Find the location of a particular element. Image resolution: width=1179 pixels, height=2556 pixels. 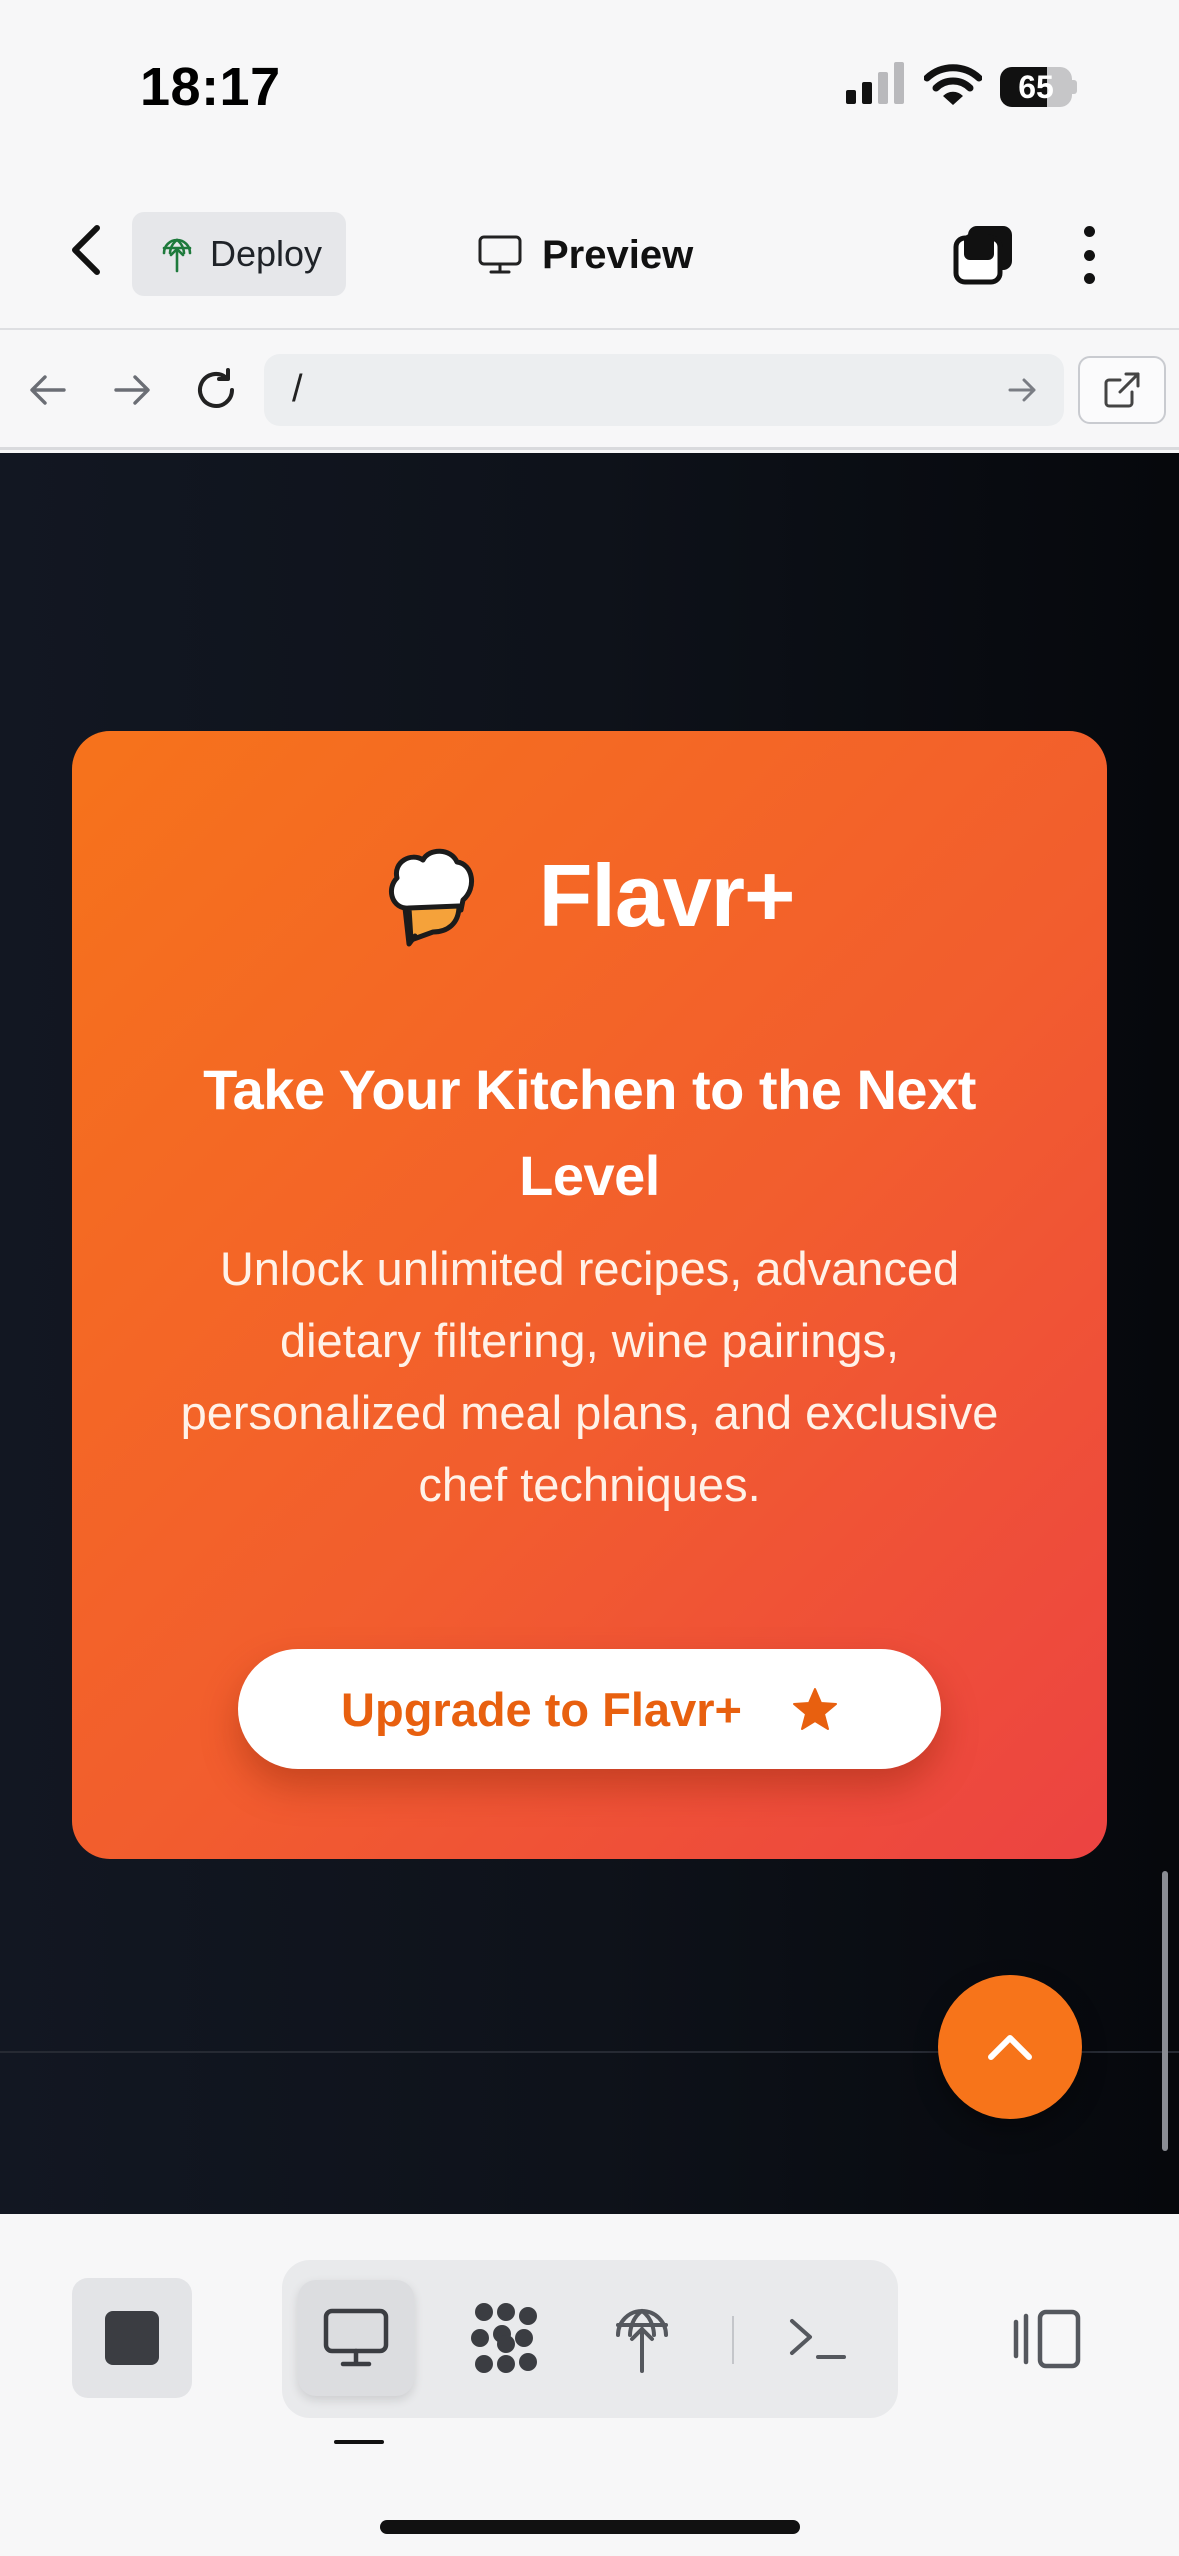

active-tool-indicator is located at coordinates (359, 2442).